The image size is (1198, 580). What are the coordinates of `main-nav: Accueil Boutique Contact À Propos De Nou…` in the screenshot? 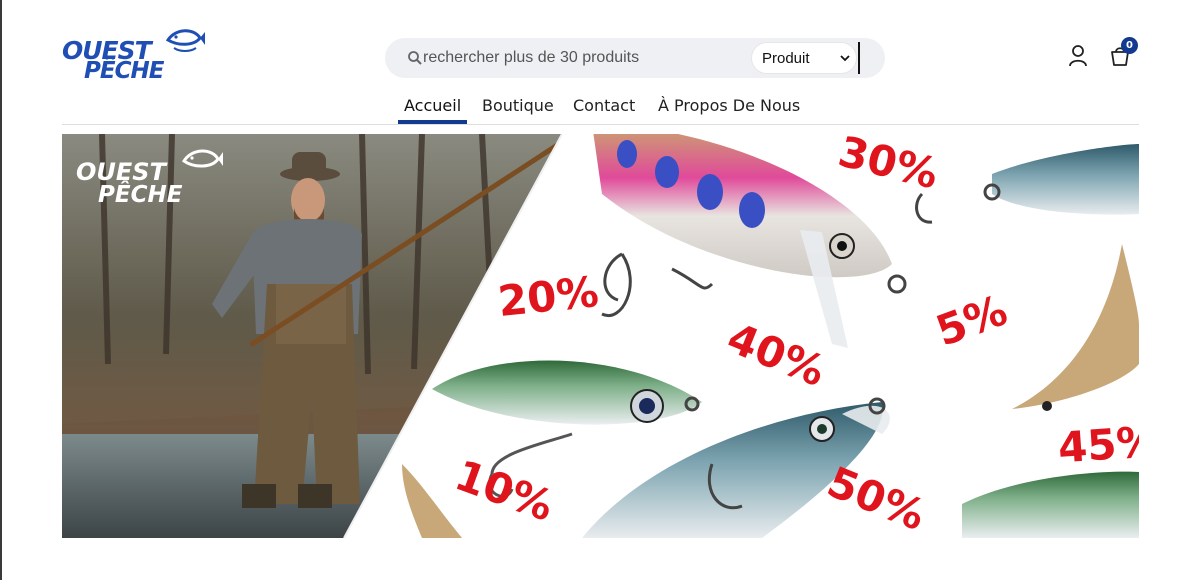 It's located at (599, 108).